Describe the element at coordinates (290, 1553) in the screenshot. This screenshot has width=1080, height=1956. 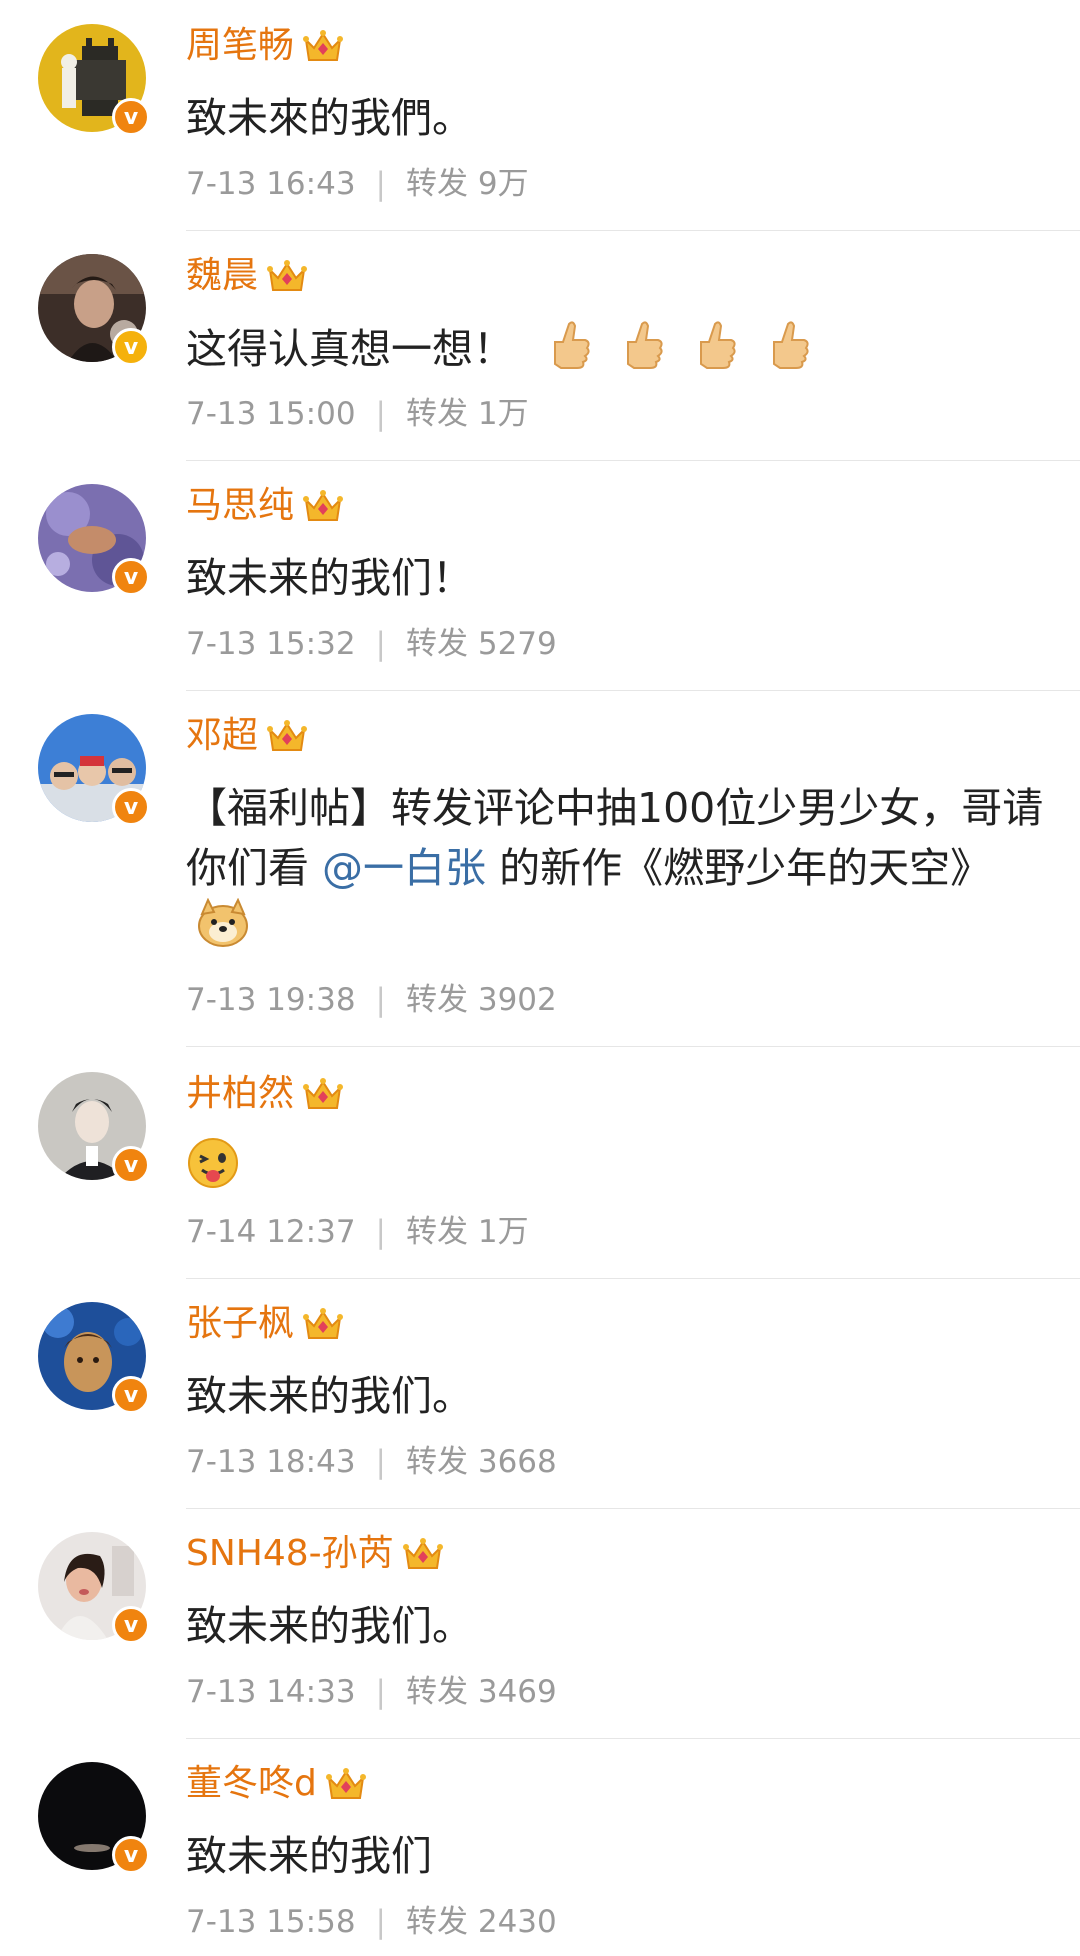
I see `username-text: SNH48-孙芮` at that location.